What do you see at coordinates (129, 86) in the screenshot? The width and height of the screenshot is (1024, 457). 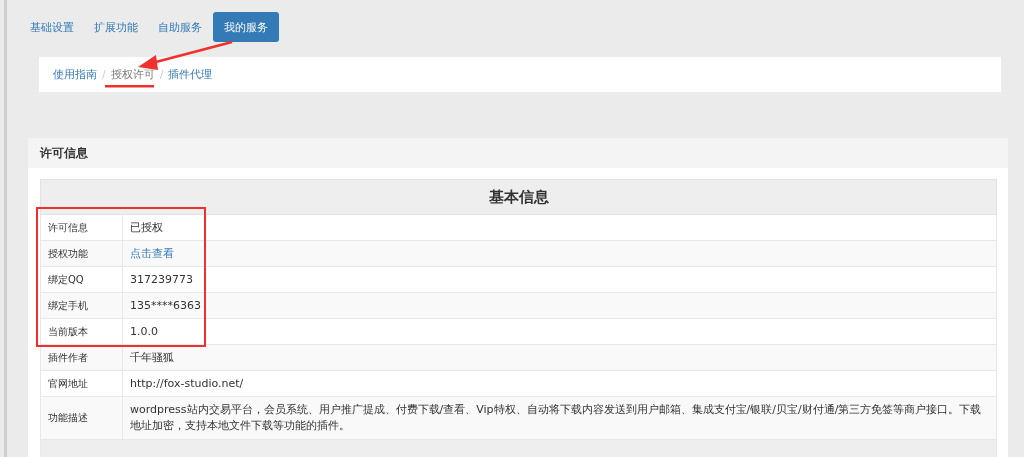 I see `annotation-underline` at bounding box center [129, 86].